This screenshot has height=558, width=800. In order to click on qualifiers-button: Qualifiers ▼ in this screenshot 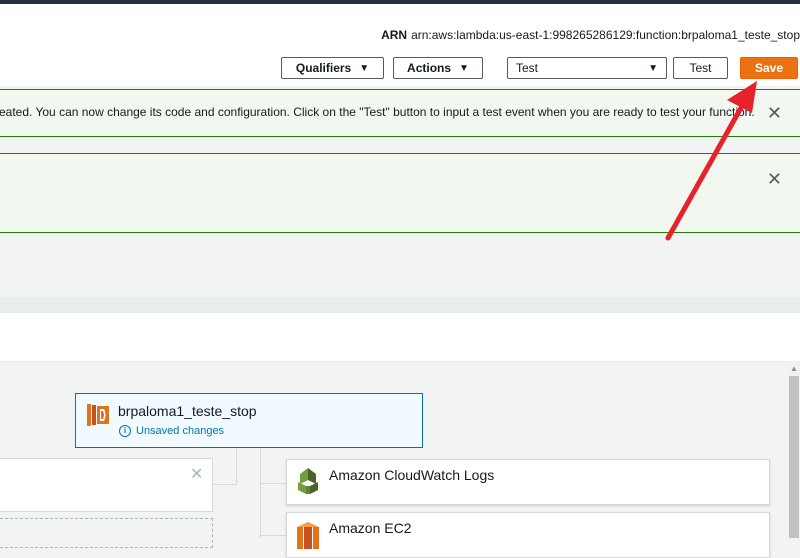, I will do `click(332, 68)`.